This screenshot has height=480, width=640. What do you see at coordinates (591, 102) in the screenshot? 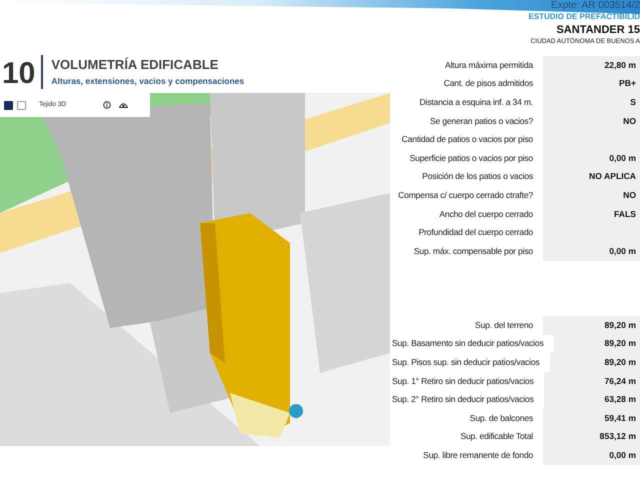
I see `value-cell: S` at bounding box center [591, 102].